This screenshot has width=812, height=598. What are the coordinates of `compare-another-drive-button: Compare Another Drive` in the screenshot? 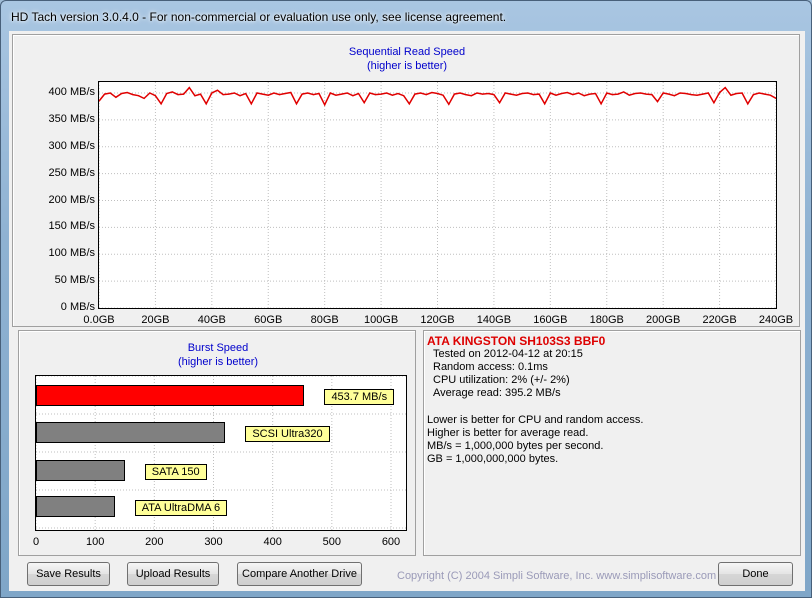 It's located at (299, 574).